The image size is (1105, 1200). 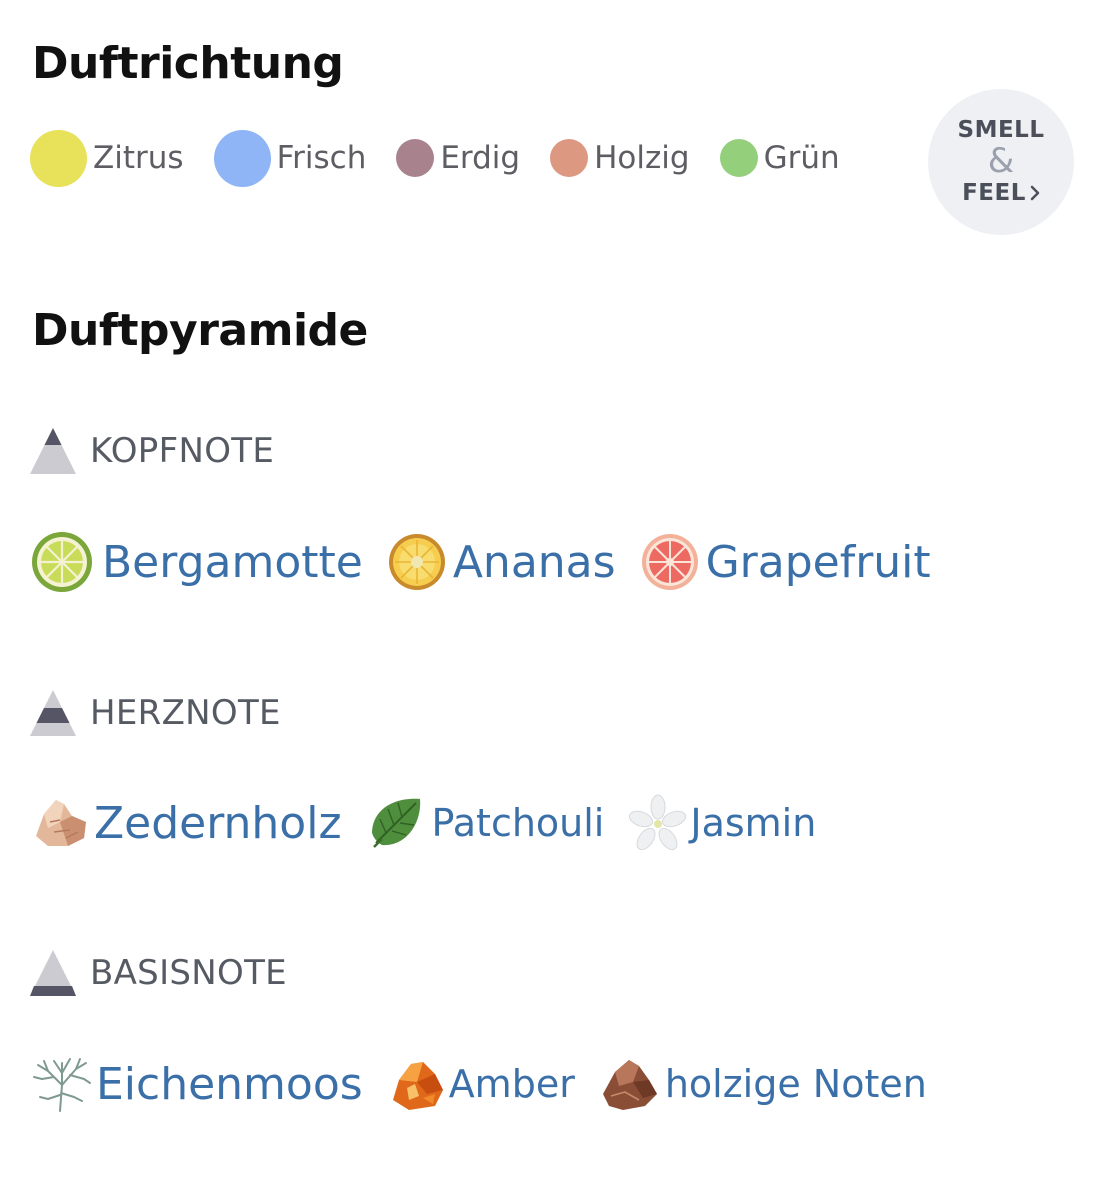 I want to click on ingredient-ananas: Ananas, so click(x=501, y=562).